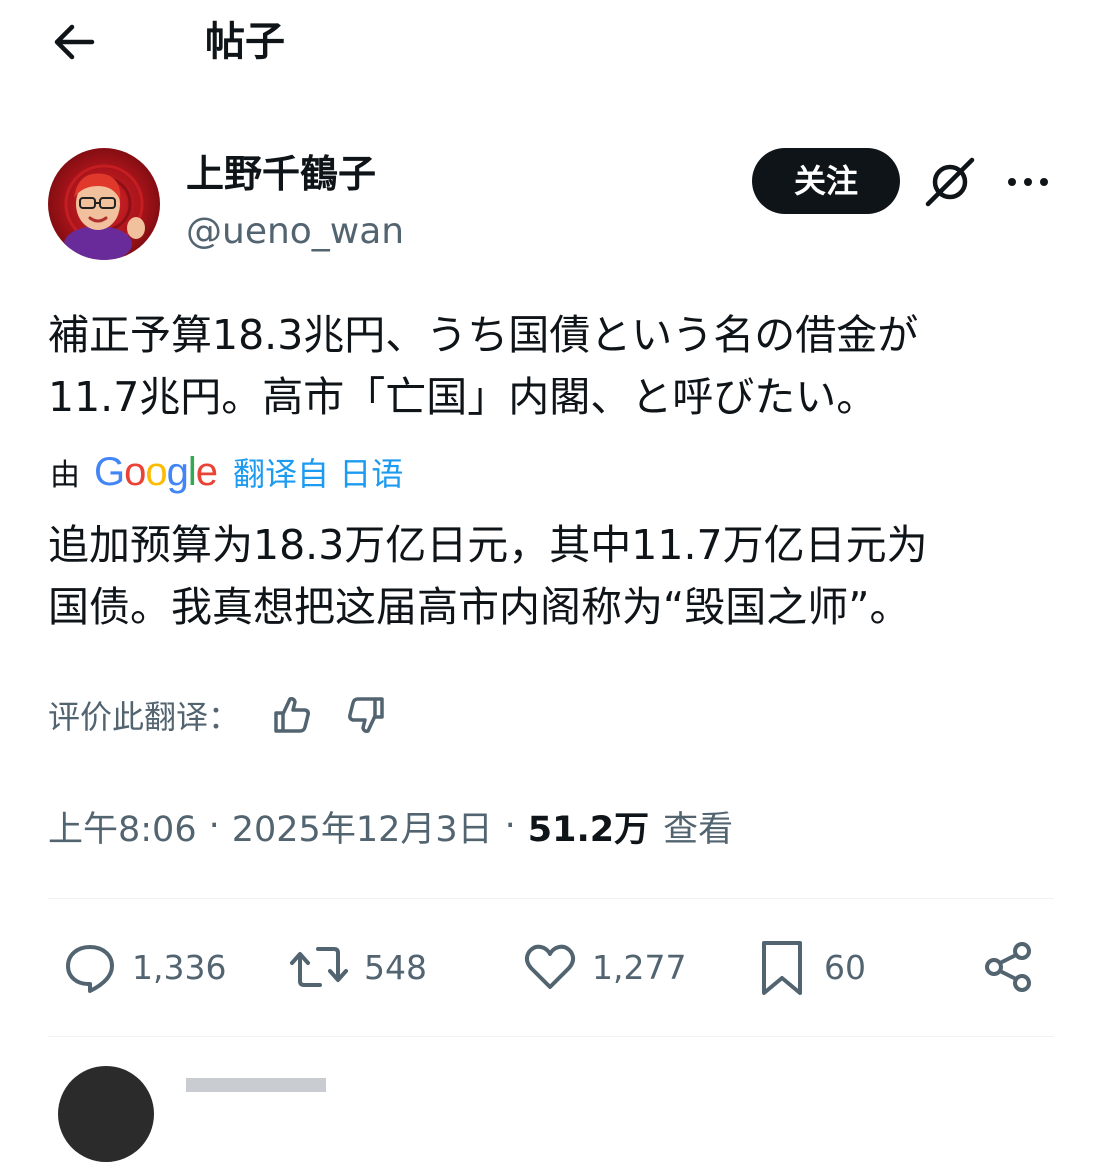 This screenshot has height=1162, width=1100. What do you see at coordinates (826, 181) in the screenshot?
I see `follow-button: 关注` at bounding box center [826, 181].